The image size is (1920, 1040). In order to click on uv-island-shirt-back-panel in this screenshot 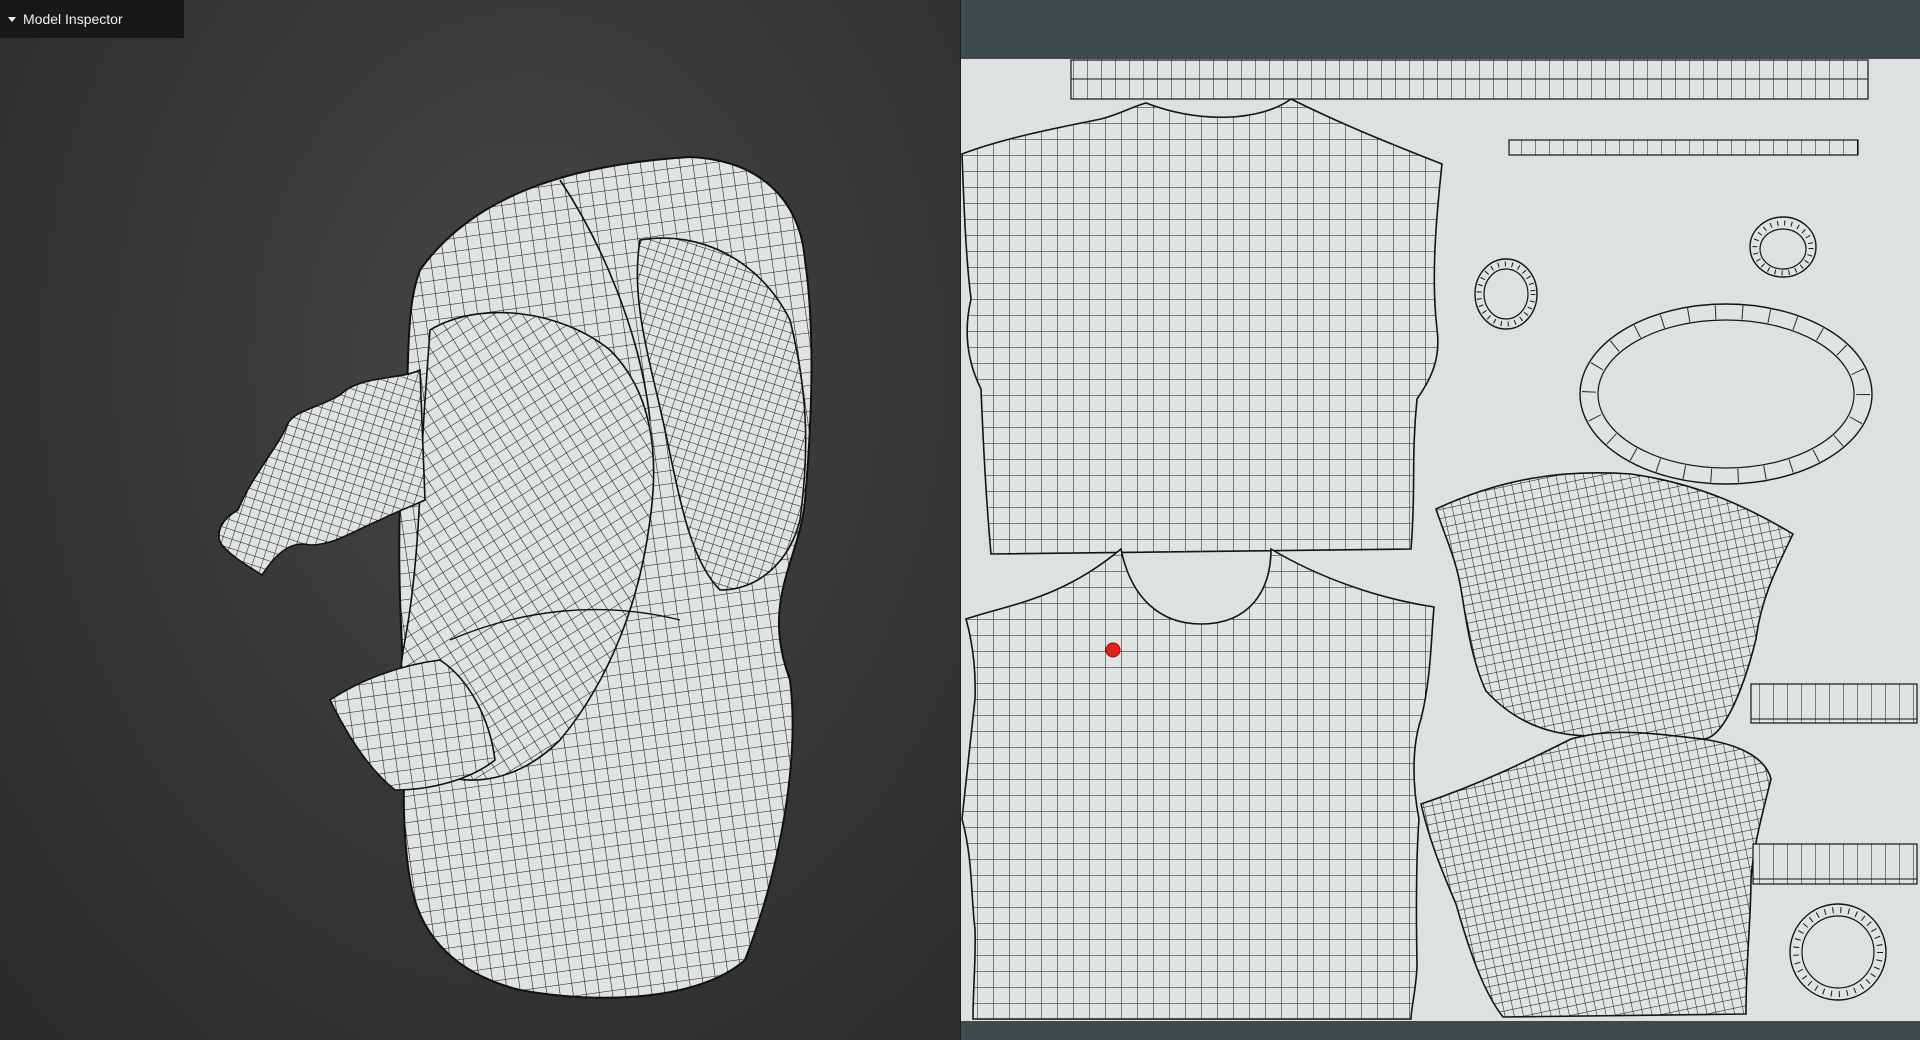, I will do `click(1202, 326)`.